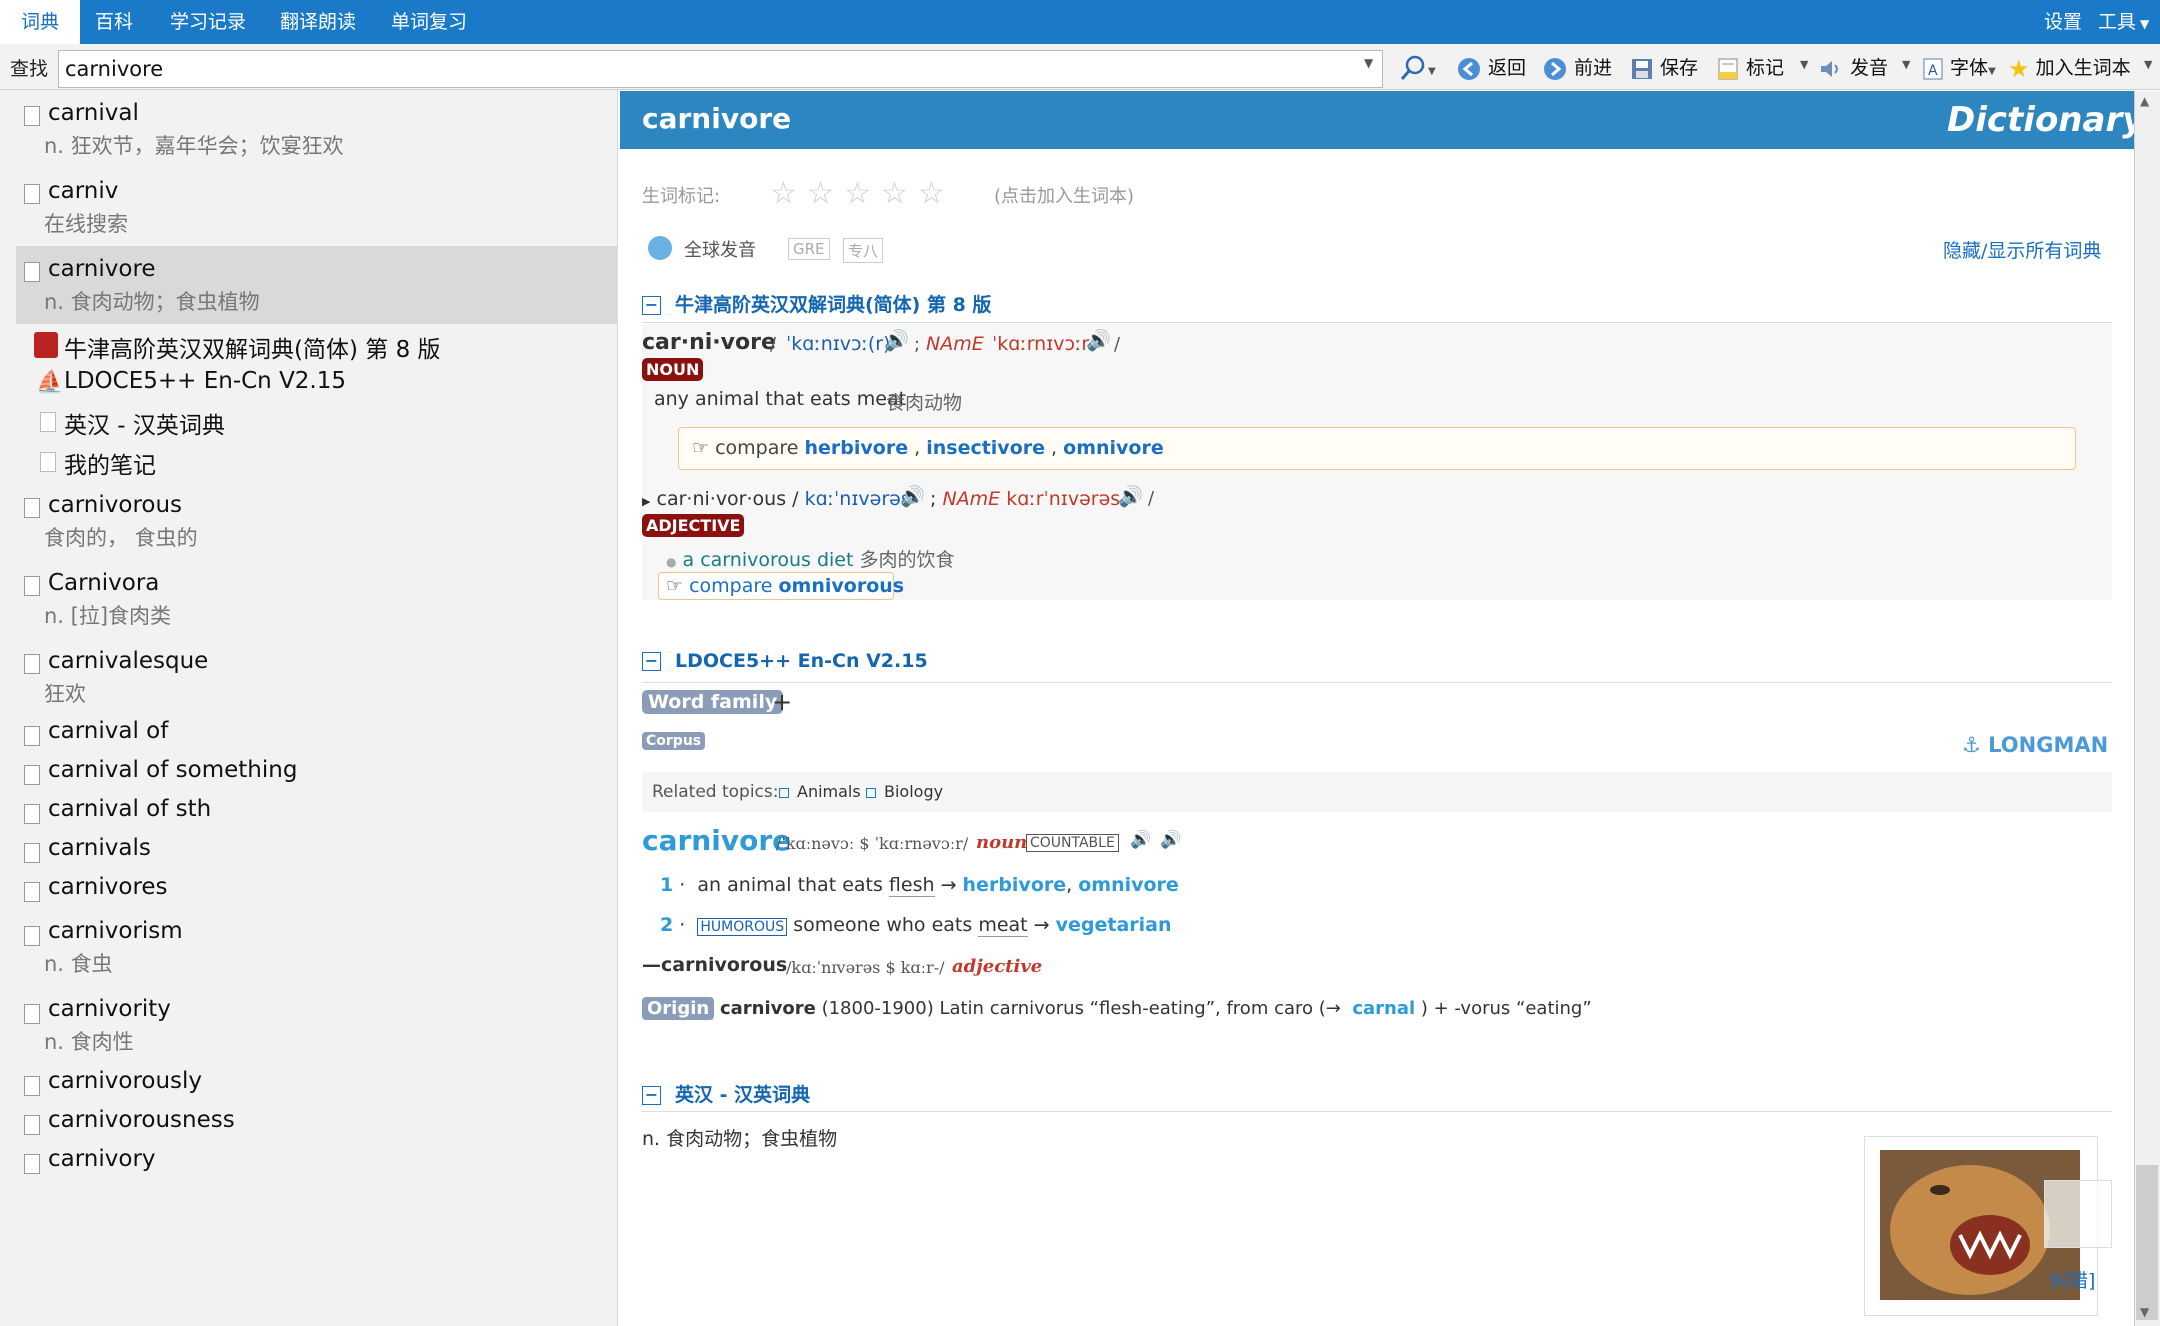 This screenshot has height=1326, width=2160. Describe the element at coordinates (152, 302) in the screenshot. I see `list-item-def: n. 食肉动物；食虫植物` at that location.